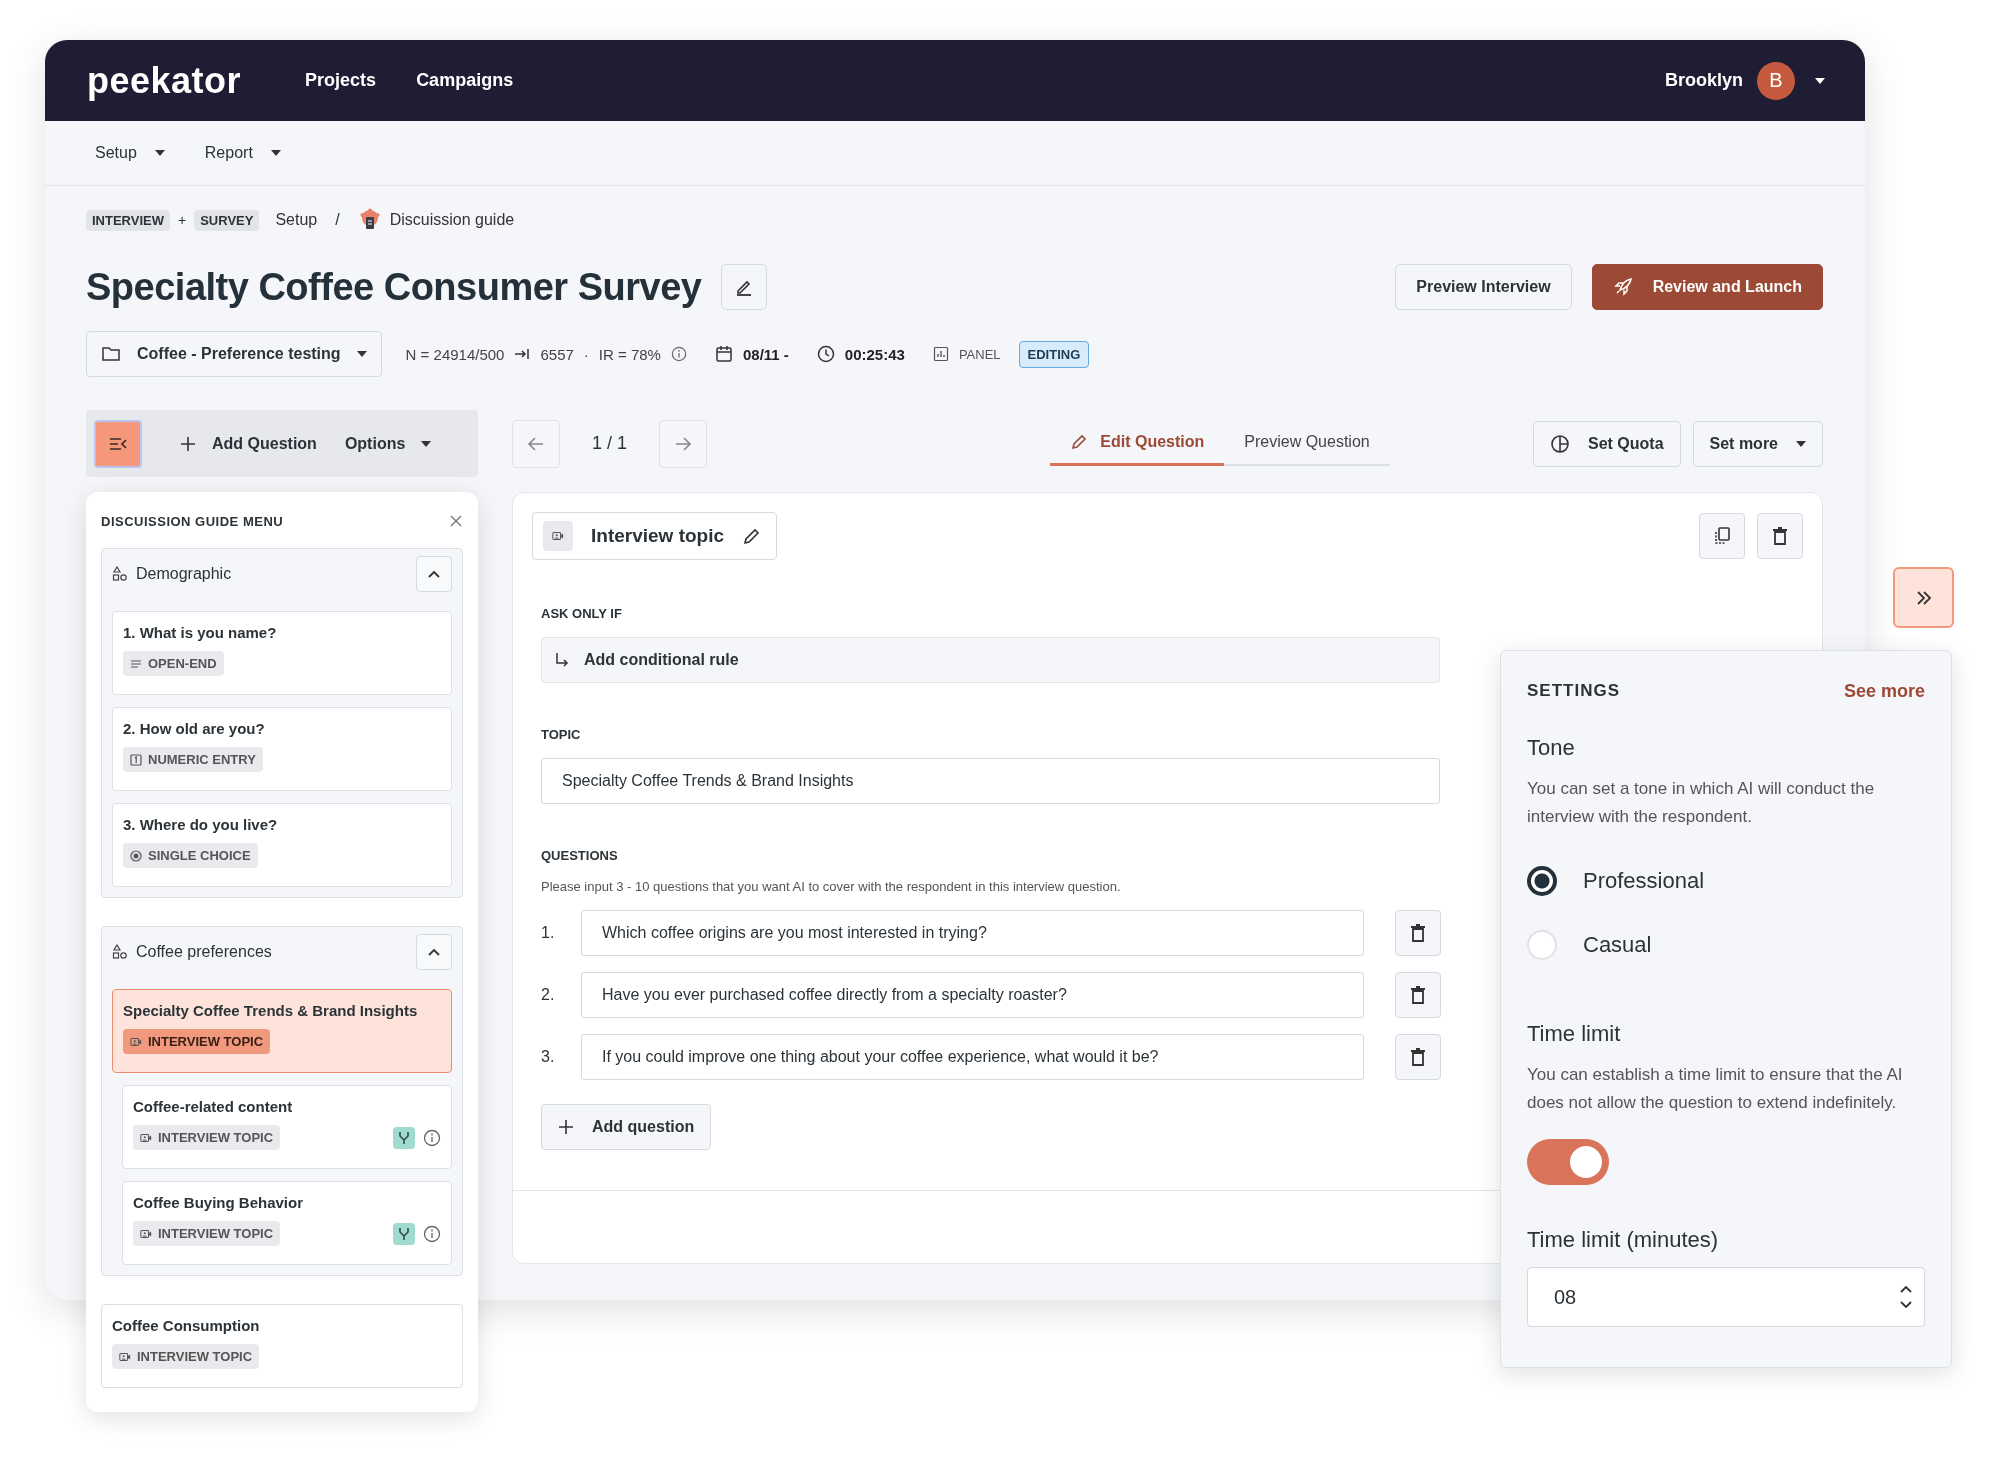 This screenshot has height=1482, width=2000. I want to click on question-type: Interview topic, so click(658, 536).